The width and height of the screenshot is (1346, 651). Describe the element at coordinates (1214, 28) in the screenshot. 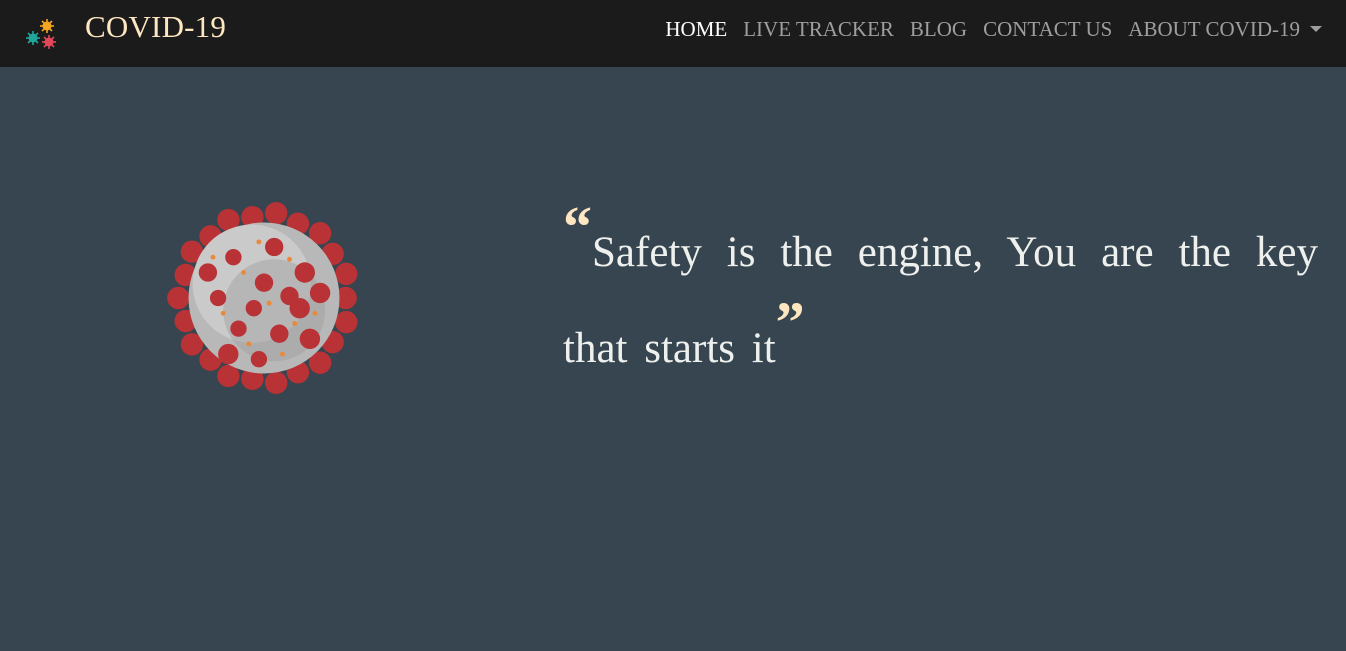

I see `nav-about-covid-label: ABOUT COVID-19` at that location.